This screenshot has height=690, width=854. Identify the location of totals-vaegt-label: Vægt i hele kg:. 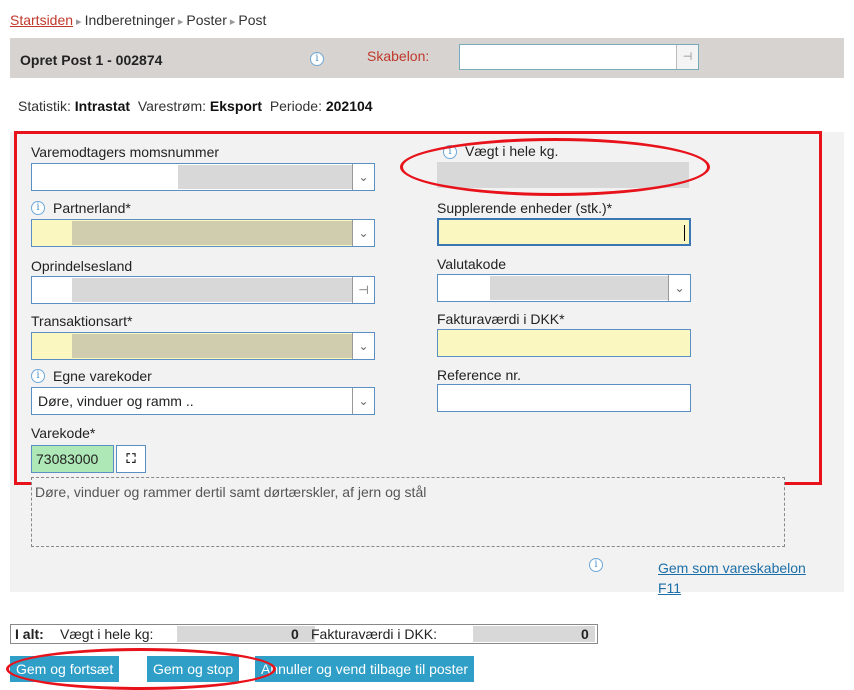
(107, 634).